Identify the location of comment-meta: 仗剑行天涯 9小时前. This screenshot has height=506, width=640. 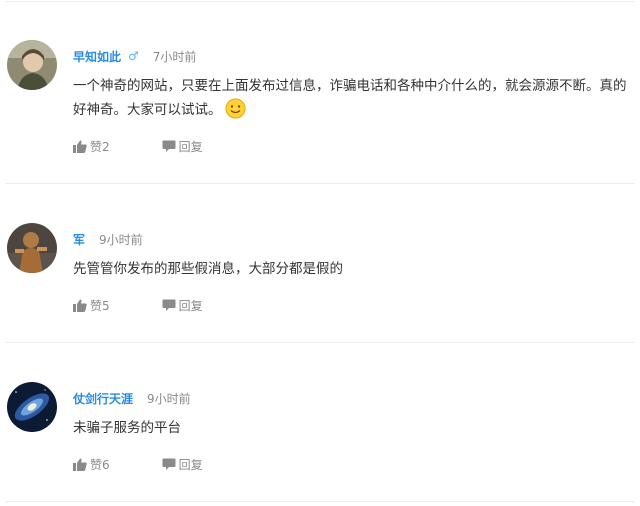
(132, 398).